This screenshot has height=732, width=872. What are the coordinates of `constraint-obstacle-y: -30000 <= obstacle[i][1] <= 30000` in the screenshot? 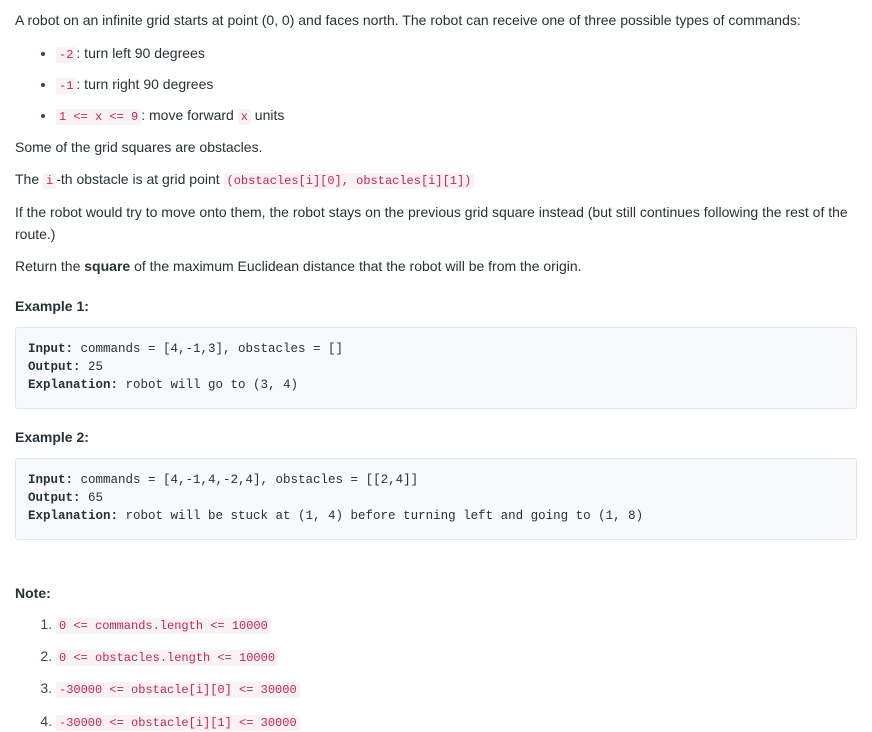 It's located at (178, 722).